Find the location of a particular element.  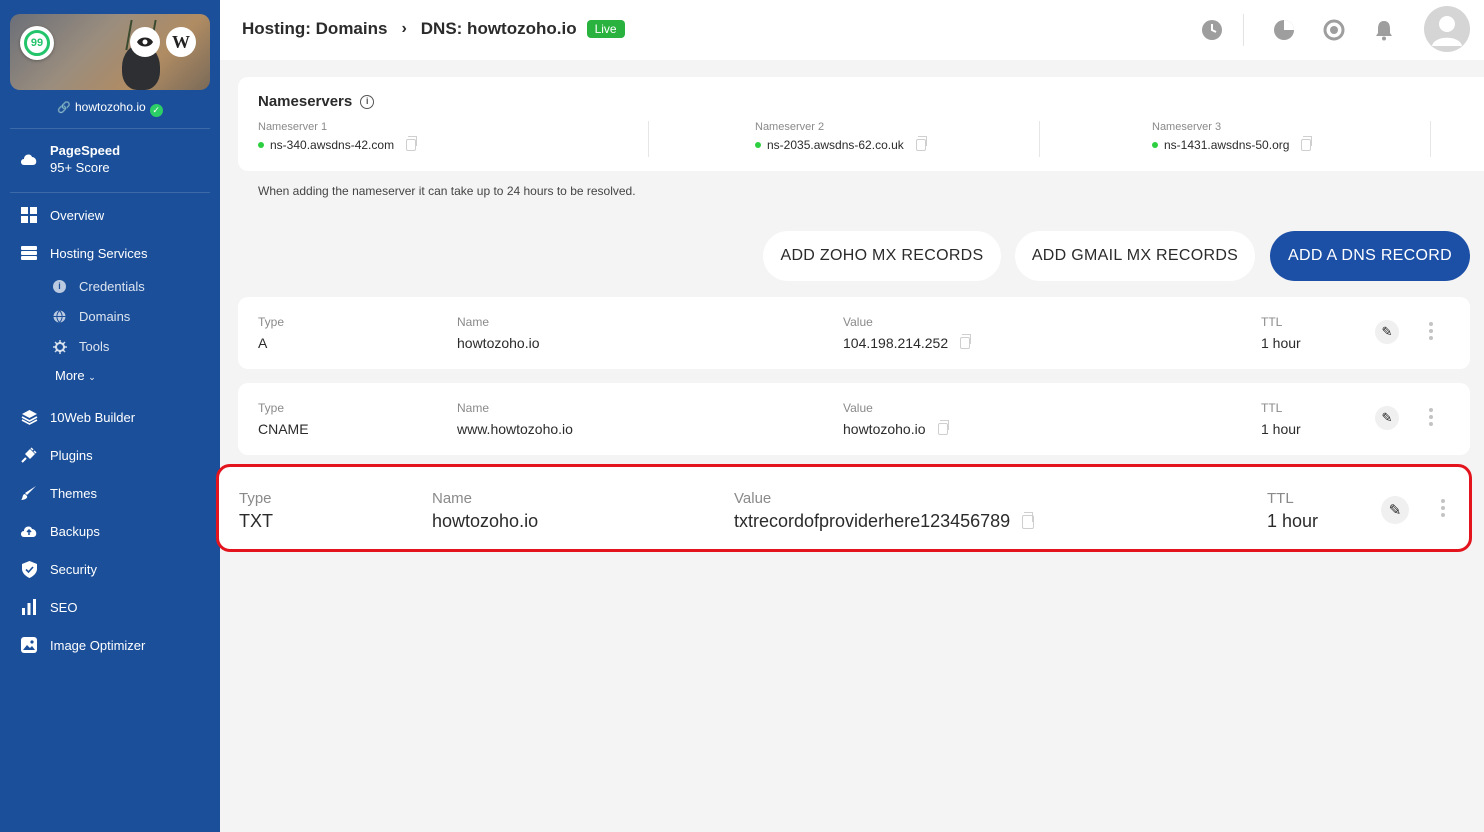

status-dot is located at coordinates (1155, 145).